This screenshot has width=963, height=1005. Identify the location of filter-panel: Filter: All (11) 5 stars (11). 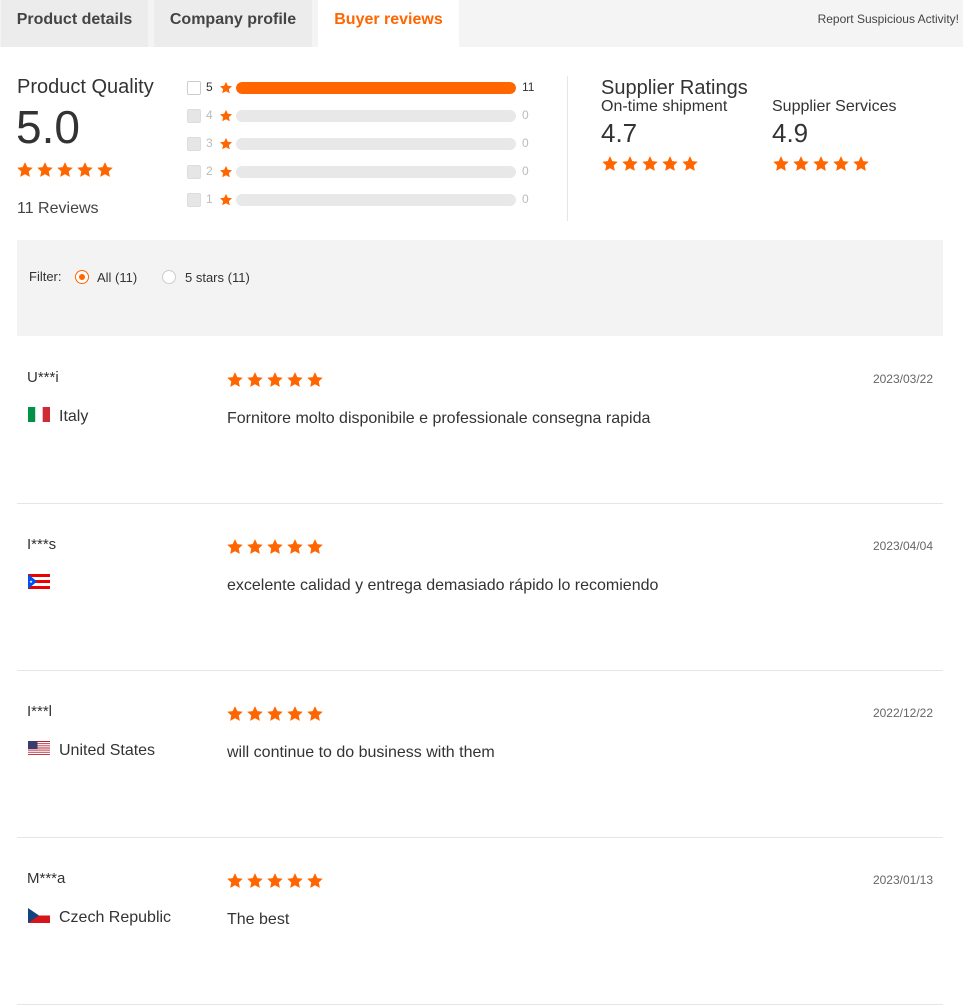
(480, 288).